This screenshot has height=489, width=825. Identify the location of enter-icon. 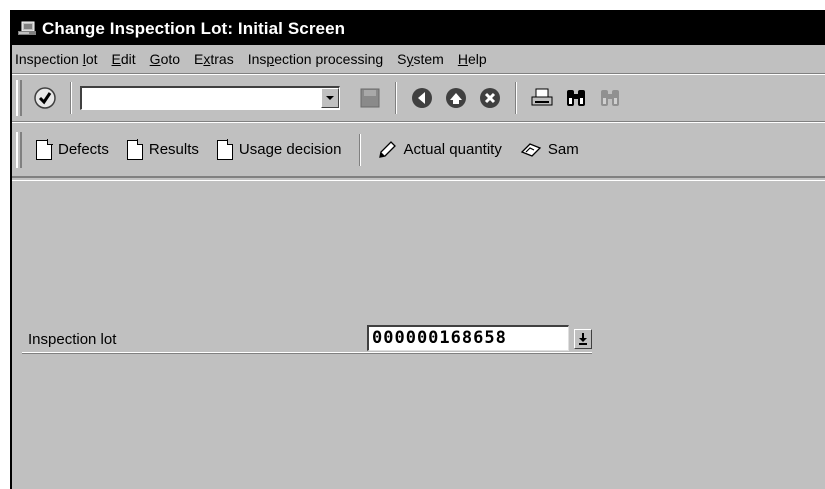
(45, 98).